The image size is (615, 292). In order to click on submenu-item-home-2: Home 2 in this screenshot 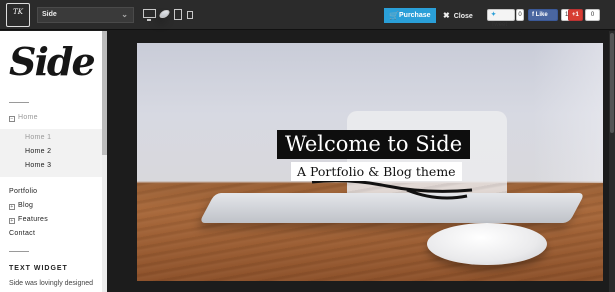, I will do `click(38, 151)`.